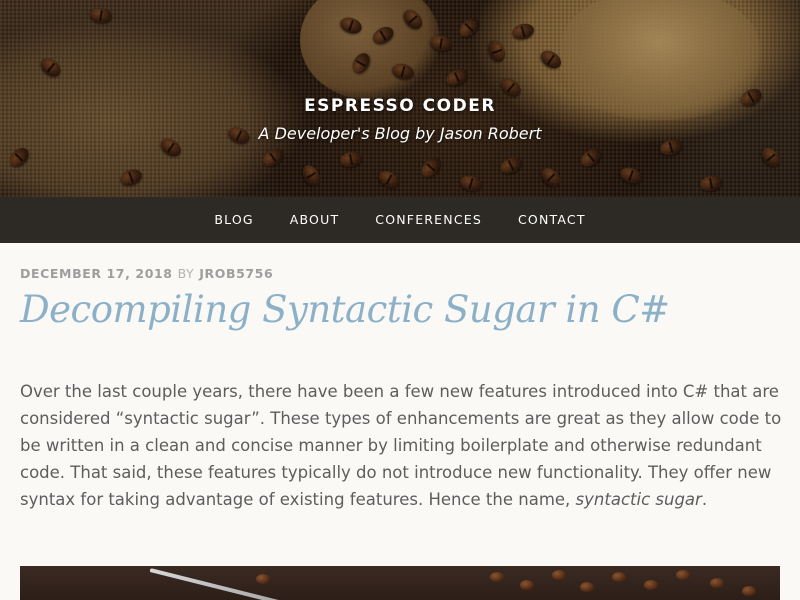 Image resolution: width=800 pixels, height=600 pixels. What do you see at coordinates (704, 499) in the screenshot?
I see `post-paragraph-end: .` at bounding box center [704, 499].